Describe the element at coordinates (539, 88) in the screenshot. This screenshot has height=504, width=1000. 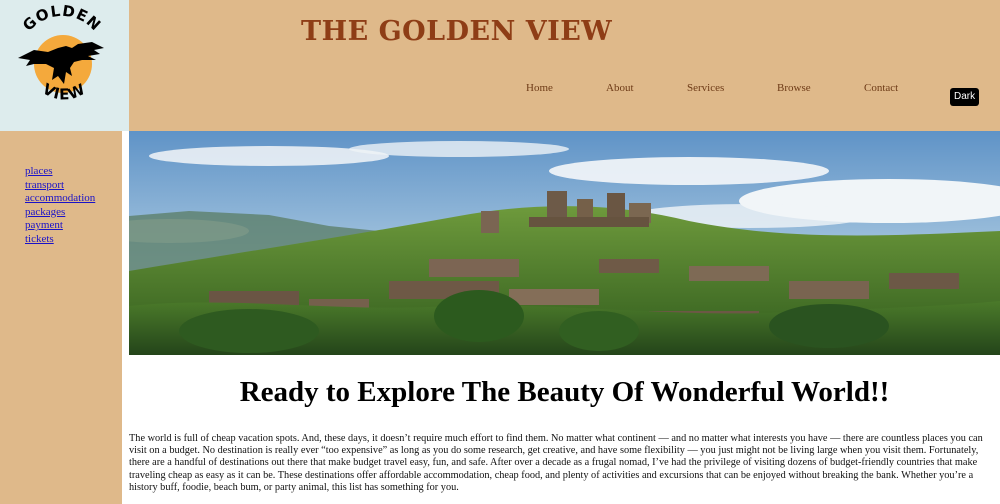
I see `nav-home: Home` at that location.